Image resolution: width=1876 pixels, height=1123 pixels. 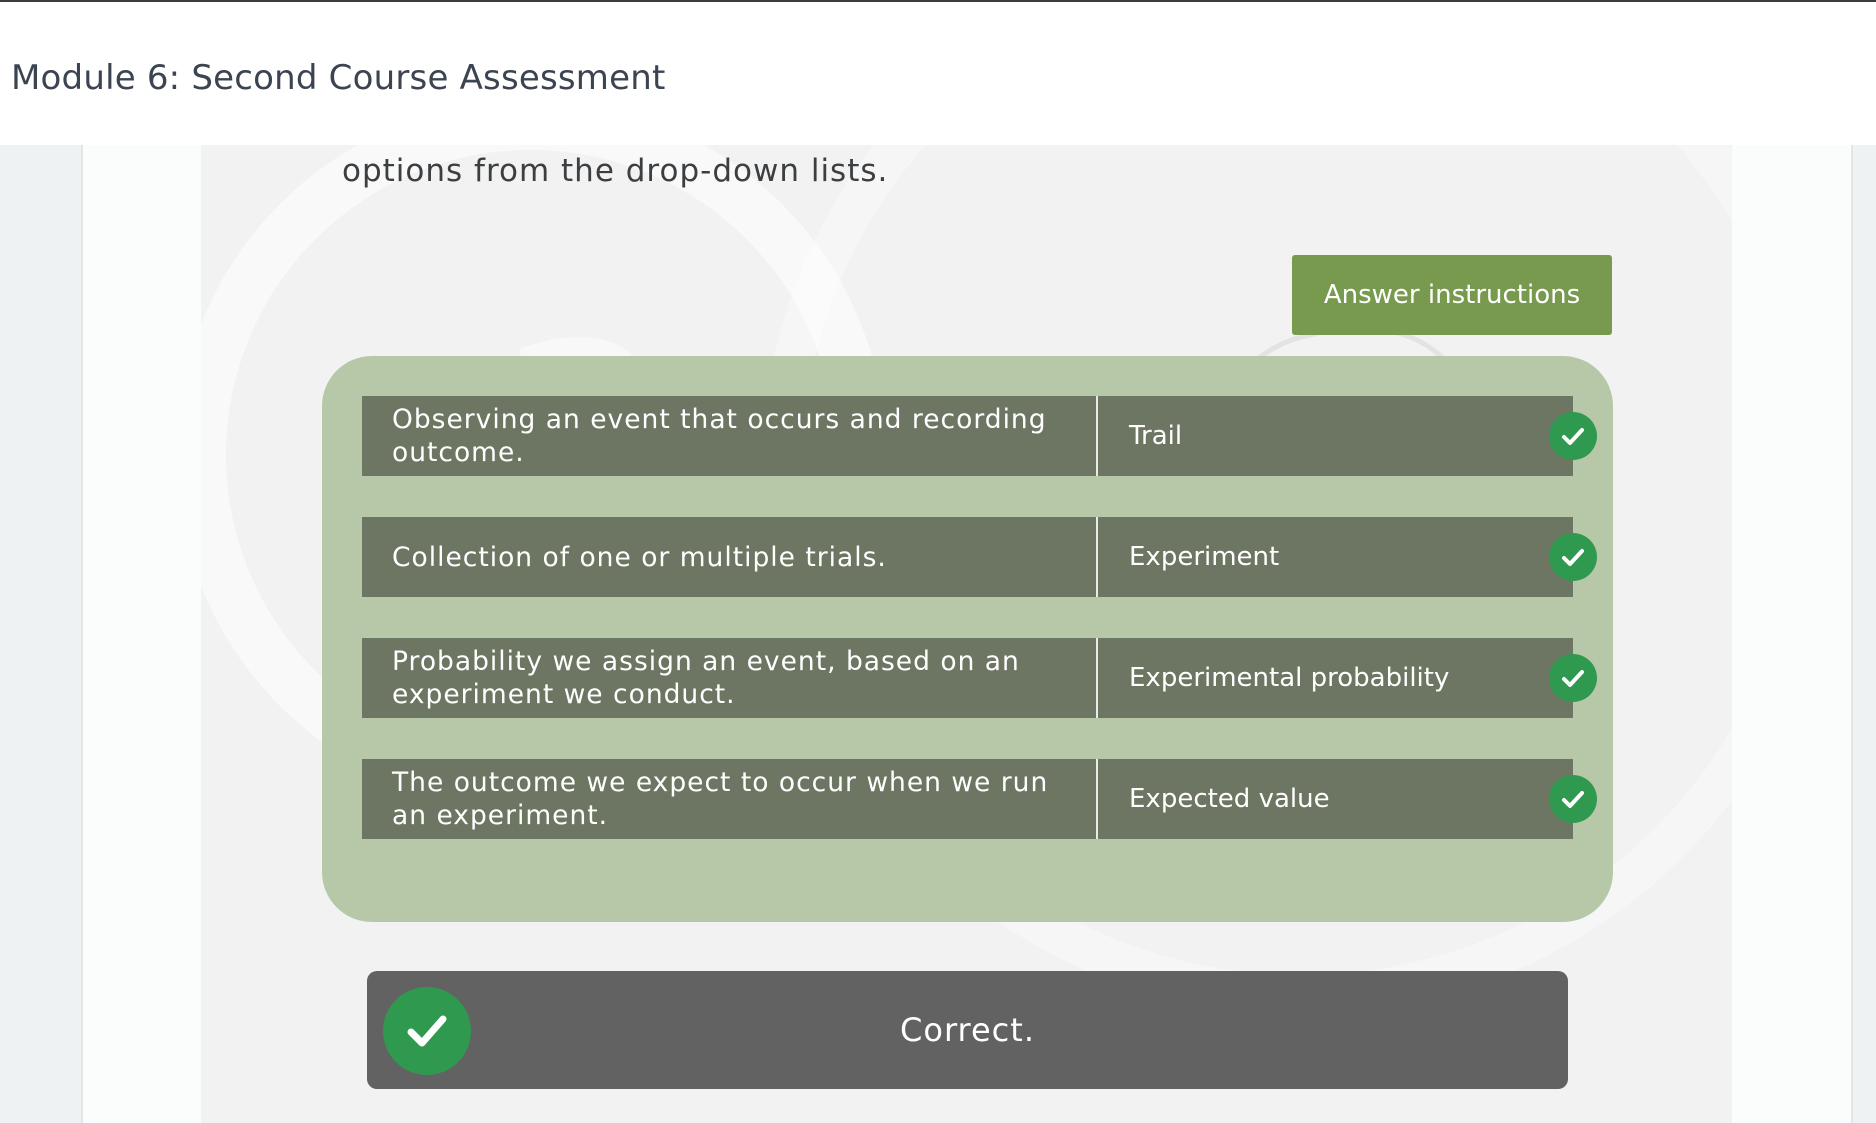 I want to click on answer-dropdown: Experimental probability, so click(x=1347, y=678).